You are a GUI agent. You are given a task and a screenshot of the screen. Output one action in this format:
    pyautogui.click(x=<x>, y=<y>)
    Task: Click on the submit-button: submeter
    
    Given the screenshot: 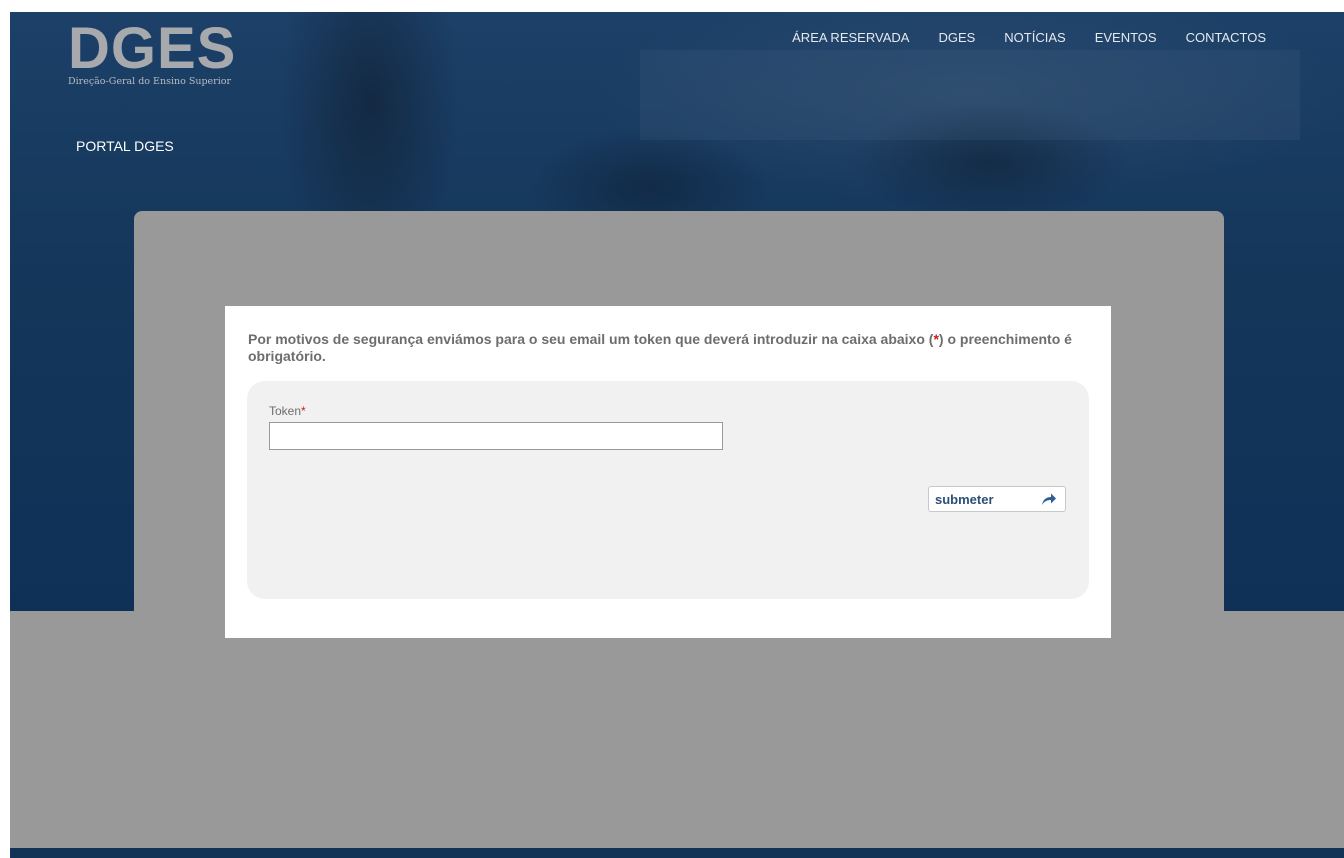 What is the action you would take?
    pyautogui.click(x=997, y=499)
    